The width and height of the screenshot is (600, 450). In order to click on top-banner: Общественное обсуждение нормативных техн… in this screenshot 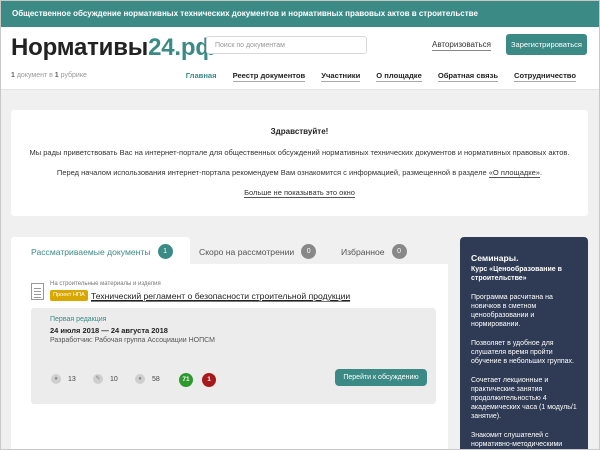, I will do `click(300, 13)`.